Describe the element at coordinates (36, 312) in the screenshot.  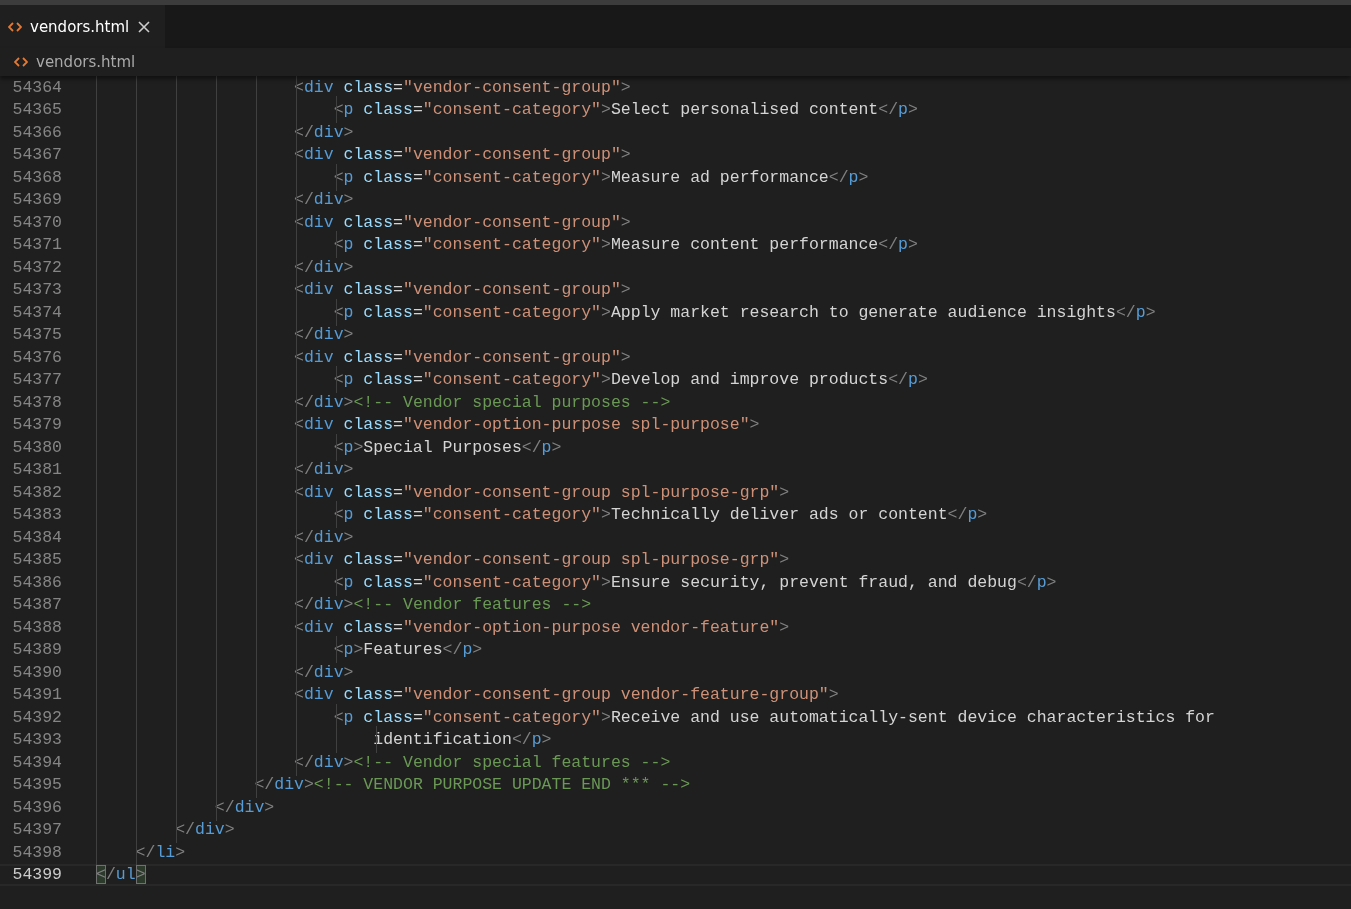
I see `line-number: 54374` at that location.